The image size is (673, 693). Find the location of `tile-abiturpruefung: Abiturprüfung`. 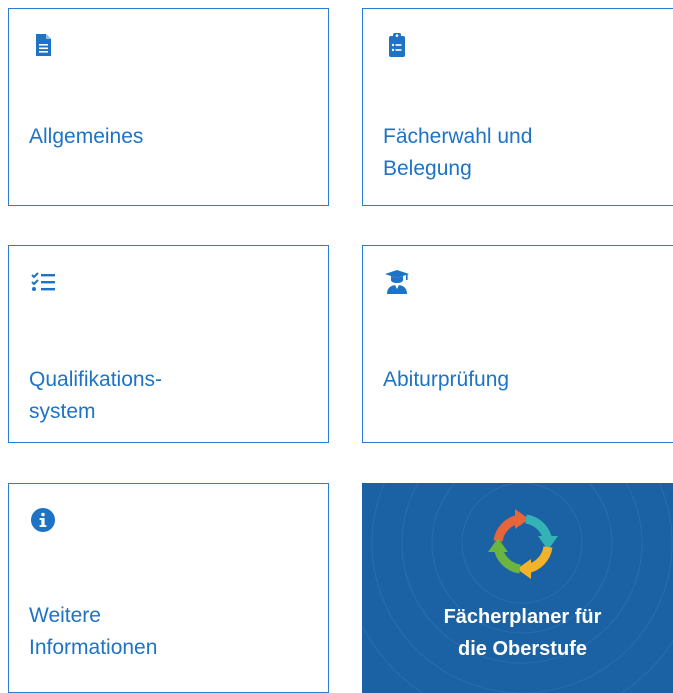

tile-abiturpruefung: Abiturprüfung is located at coordinates (517, 344).